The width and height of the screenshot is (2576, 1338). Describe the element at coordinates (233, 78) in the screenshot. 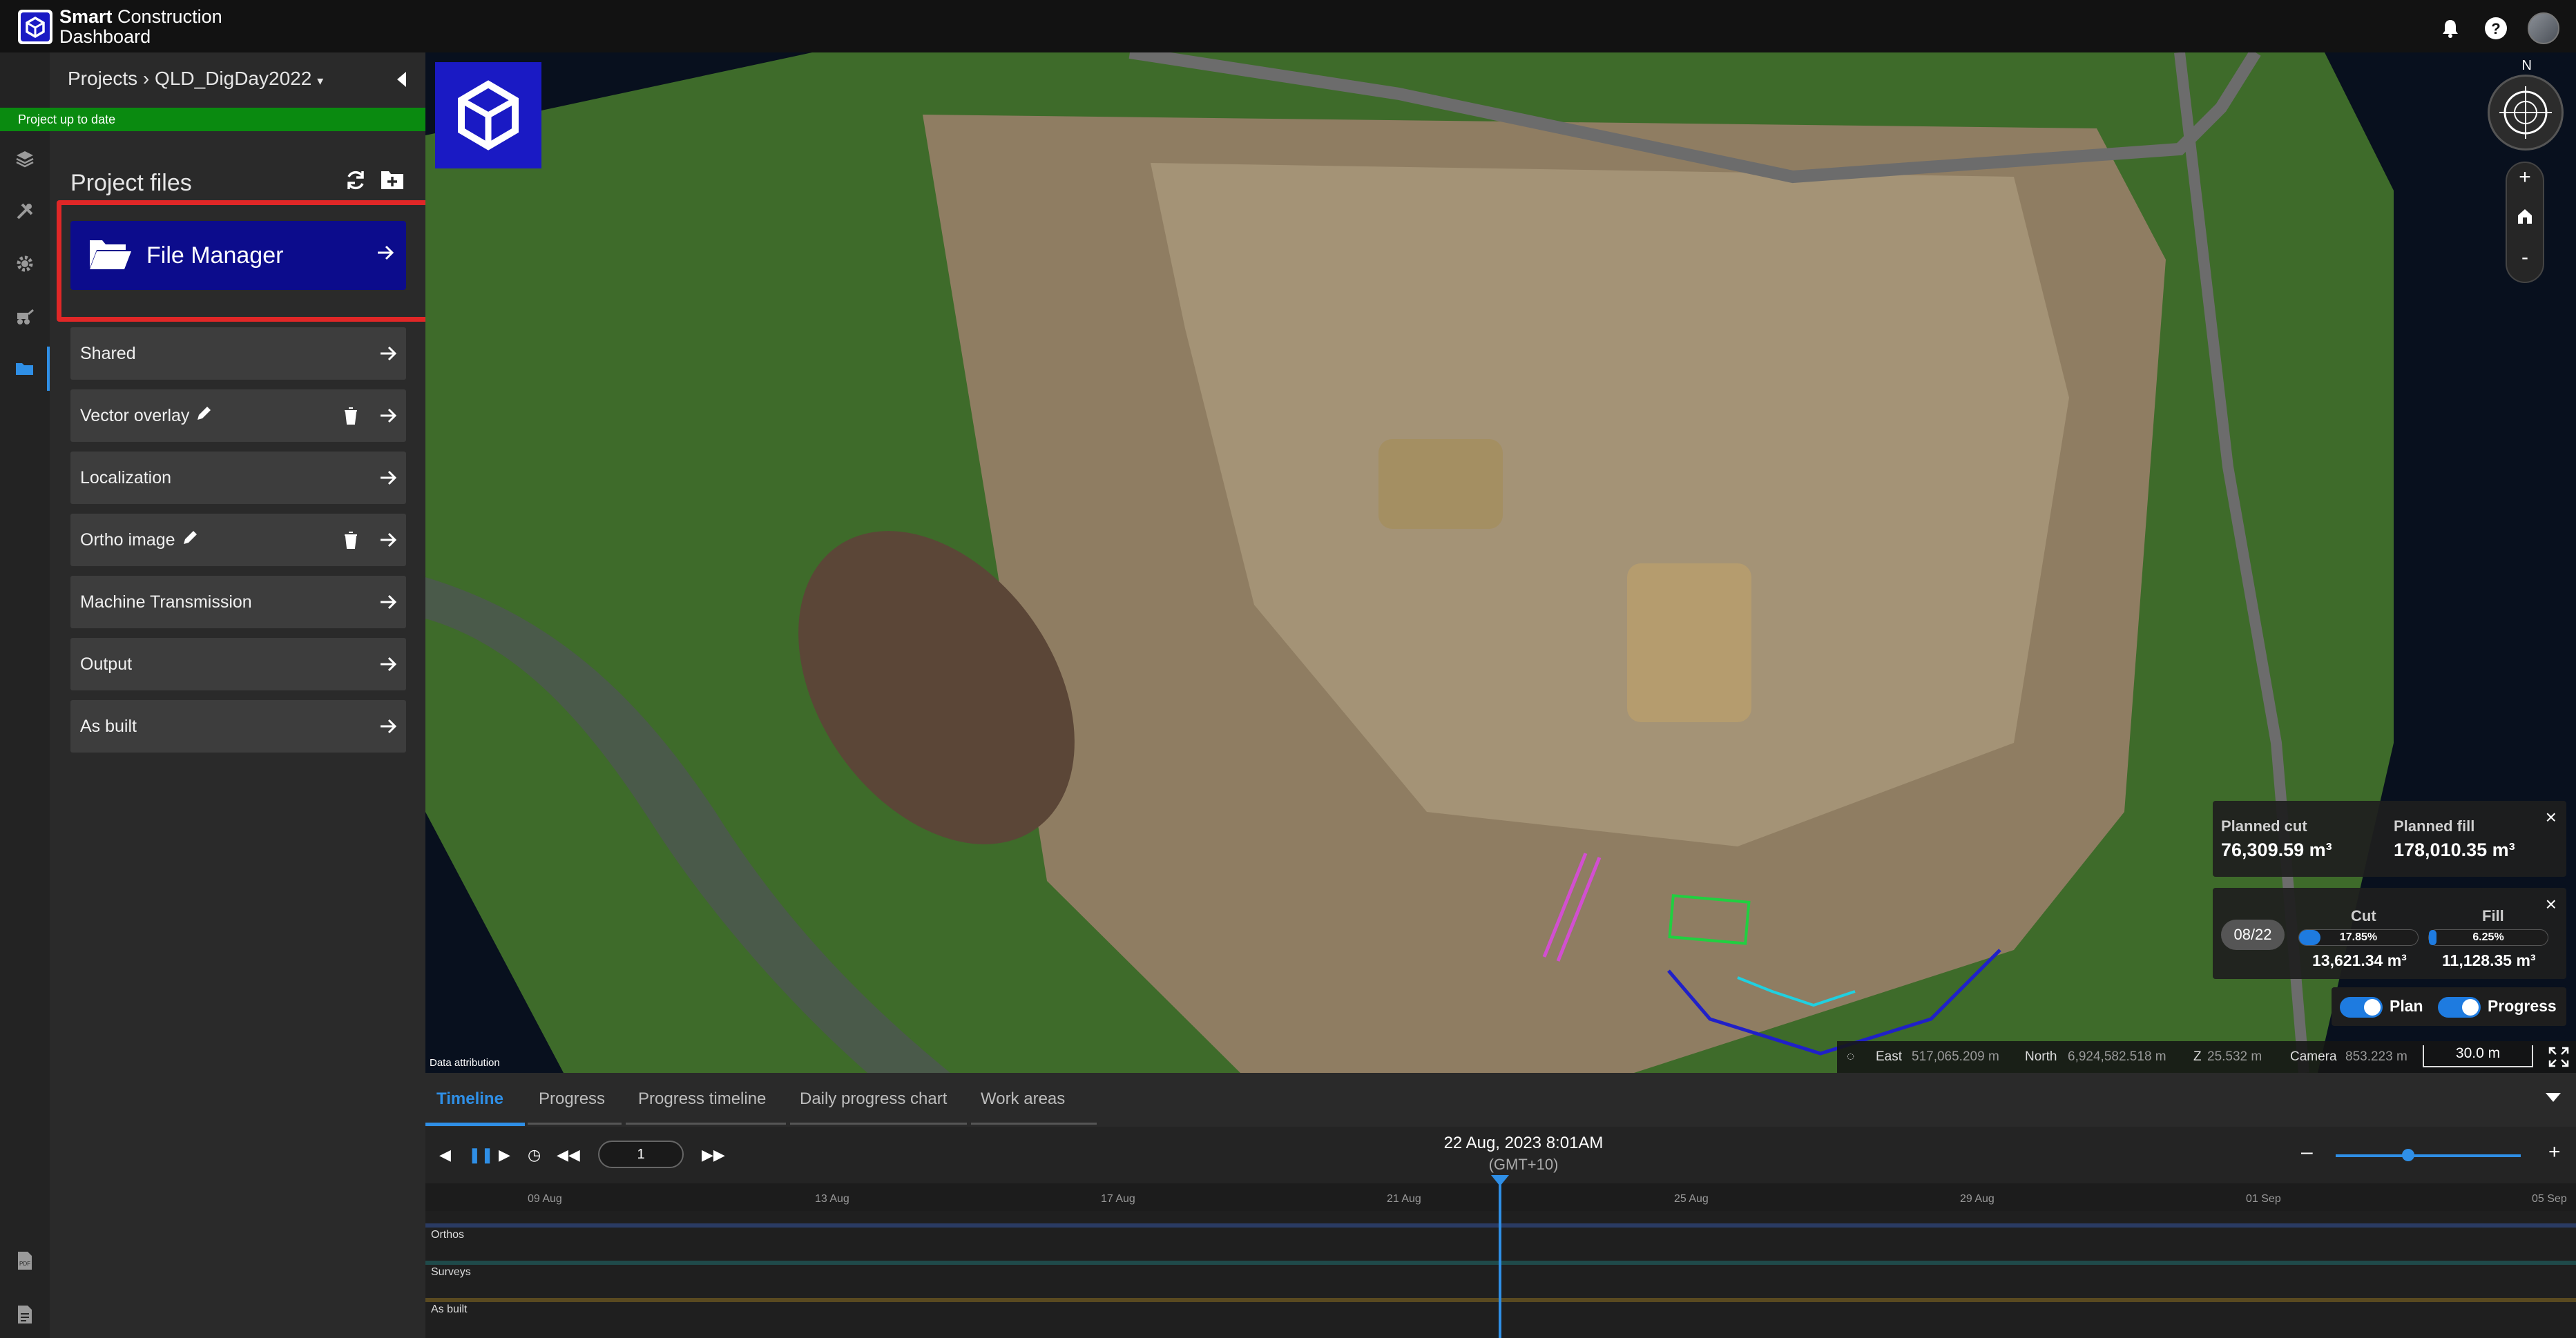

I see `project-selector: QLD_DigDay2022` at that location.